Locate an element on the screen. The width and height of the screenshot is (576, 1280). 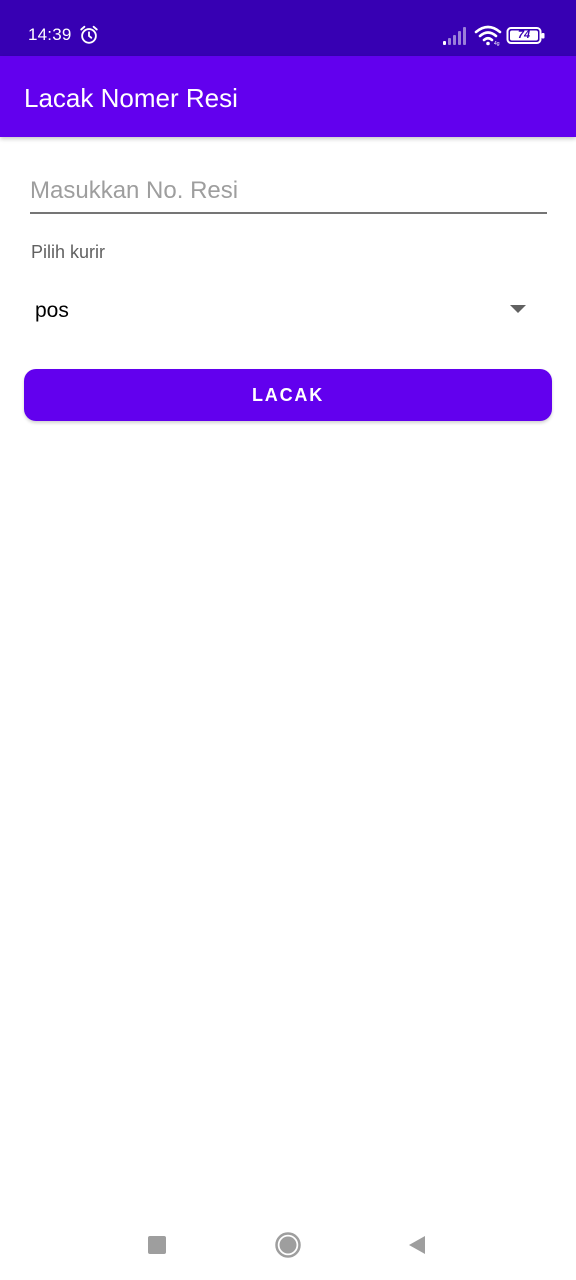
track-button: LACAK is located at coordinates (288, 395).